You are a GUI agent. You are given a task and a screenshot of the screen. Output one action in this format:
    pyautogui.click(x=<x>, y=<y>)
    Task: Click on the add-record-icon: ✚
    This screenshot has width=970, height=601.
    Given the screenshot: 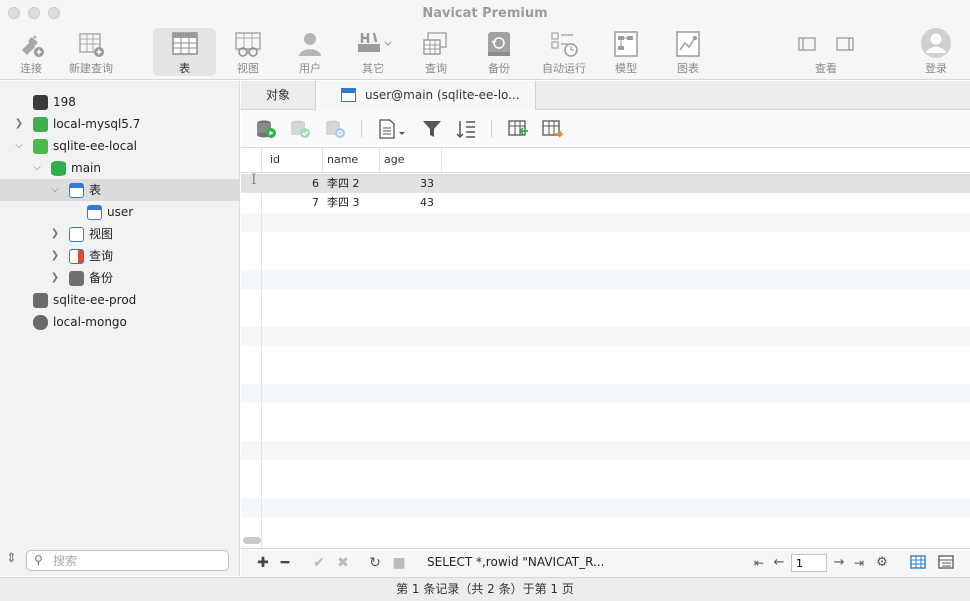 What is the action you would take?
    pyautogui.click(x=263, y=563)
    